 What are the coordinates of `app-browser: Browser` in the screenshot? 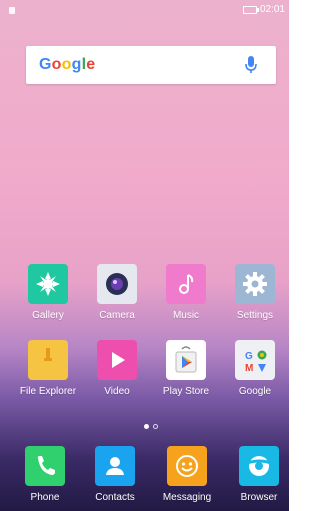 It's located at (259, 474).